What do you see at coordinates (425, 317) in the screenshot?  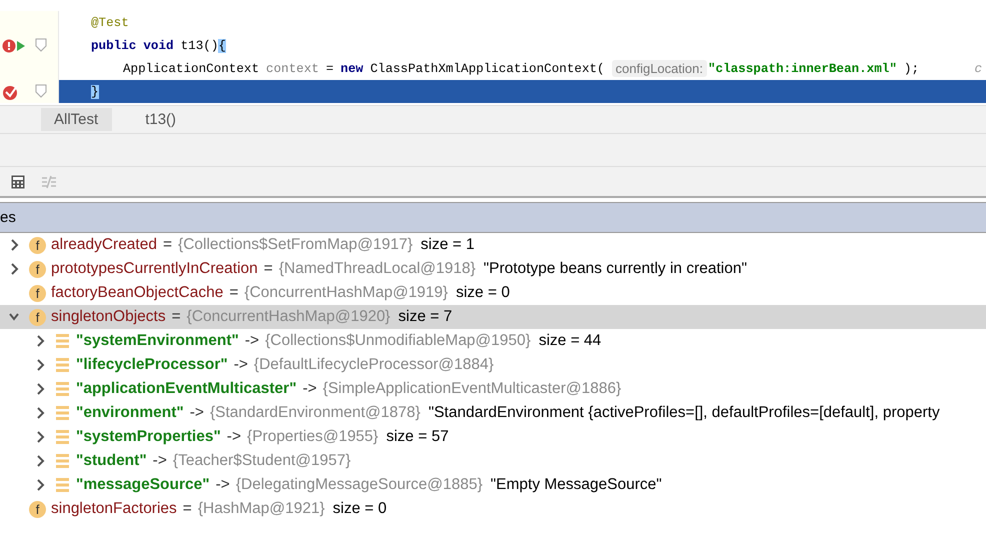 I see `variable-value: size = 7` at bounding box center [425, 317].